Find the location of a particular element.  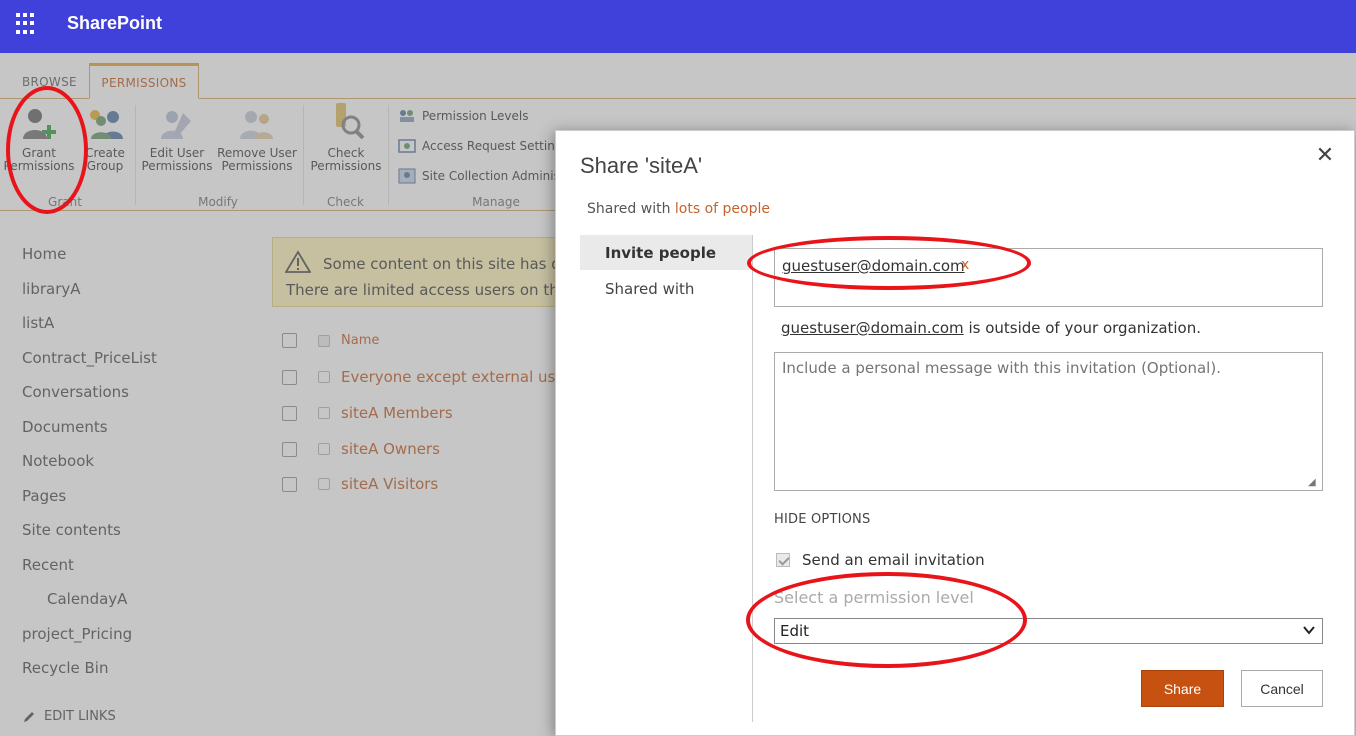

app-launcher-icon is located at coordinates (27, 24).